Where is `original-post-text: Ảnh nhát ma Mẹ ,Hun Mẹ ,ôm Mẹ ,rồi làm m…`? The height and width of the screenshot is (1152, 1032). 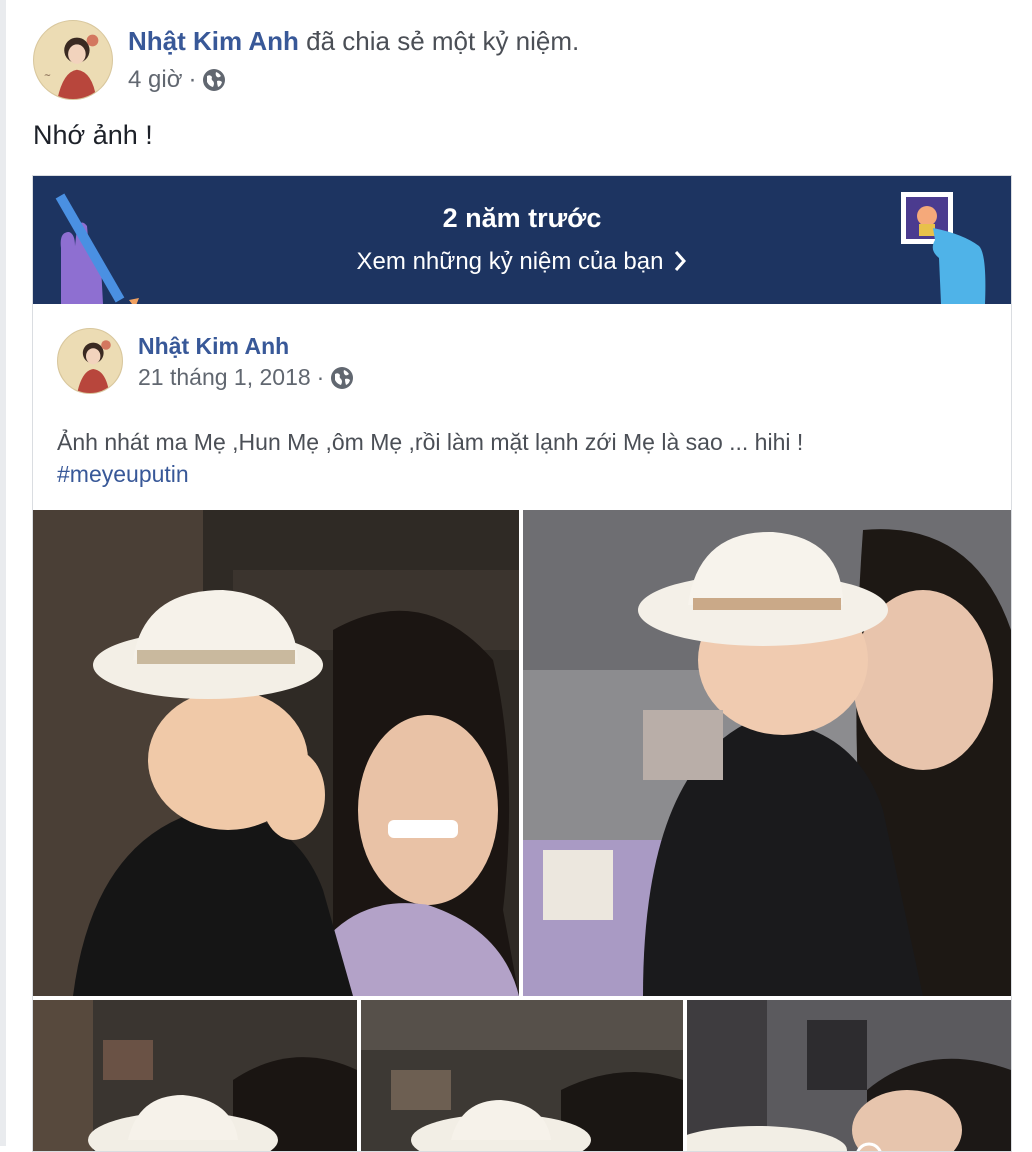
original-post-text: Ảnh nhát ma Mẹ ,Hun Mẹ ,ôm Mẹ ,rồi làm m… is located at coordinates (430, 458).